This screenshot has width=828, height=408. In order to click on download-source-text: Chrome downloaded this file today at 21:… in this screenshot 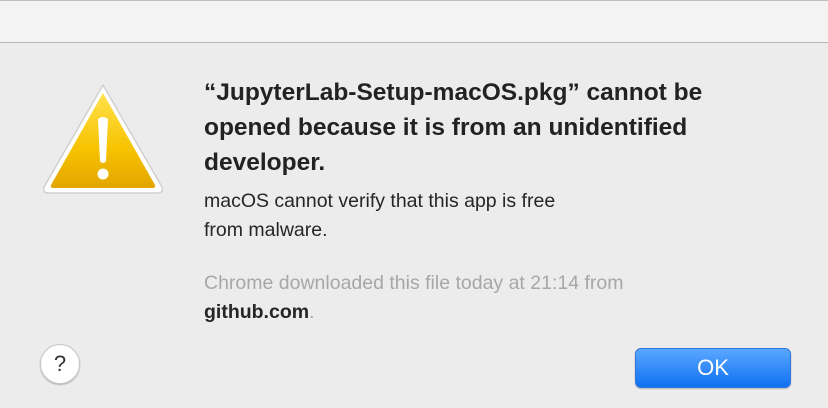, I will do `click(504, 298)`.